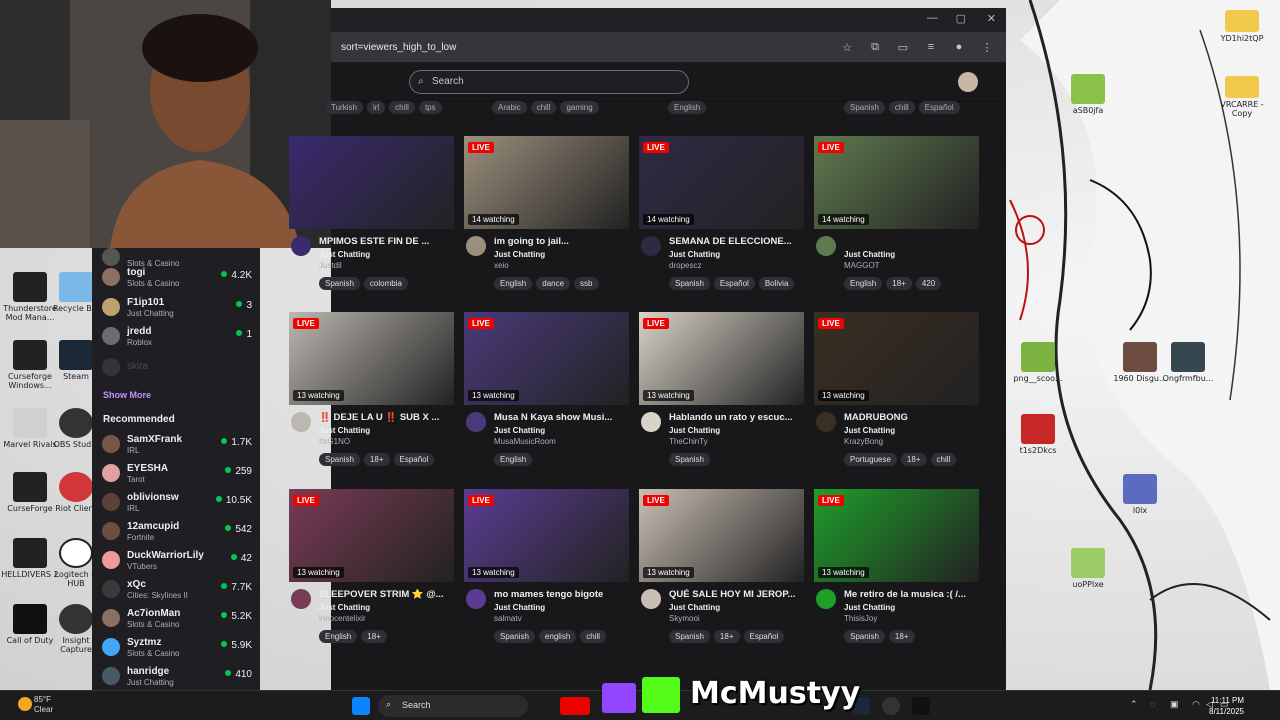  What do you see at coordinates (911, 417) in the screenshot?
I see `stream-title: MADRUBONG` at bounding box center [911, 417].